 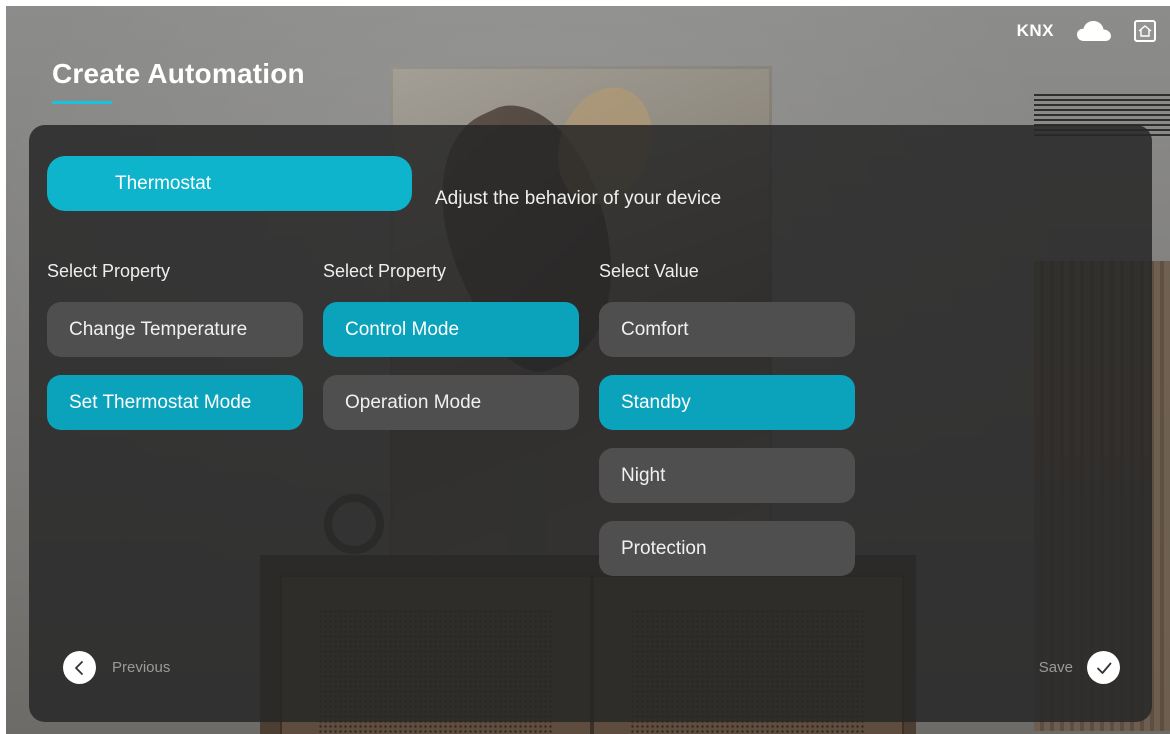 I want to click on option-operation-mode: Operation Mode, so click(x=451, y=402).